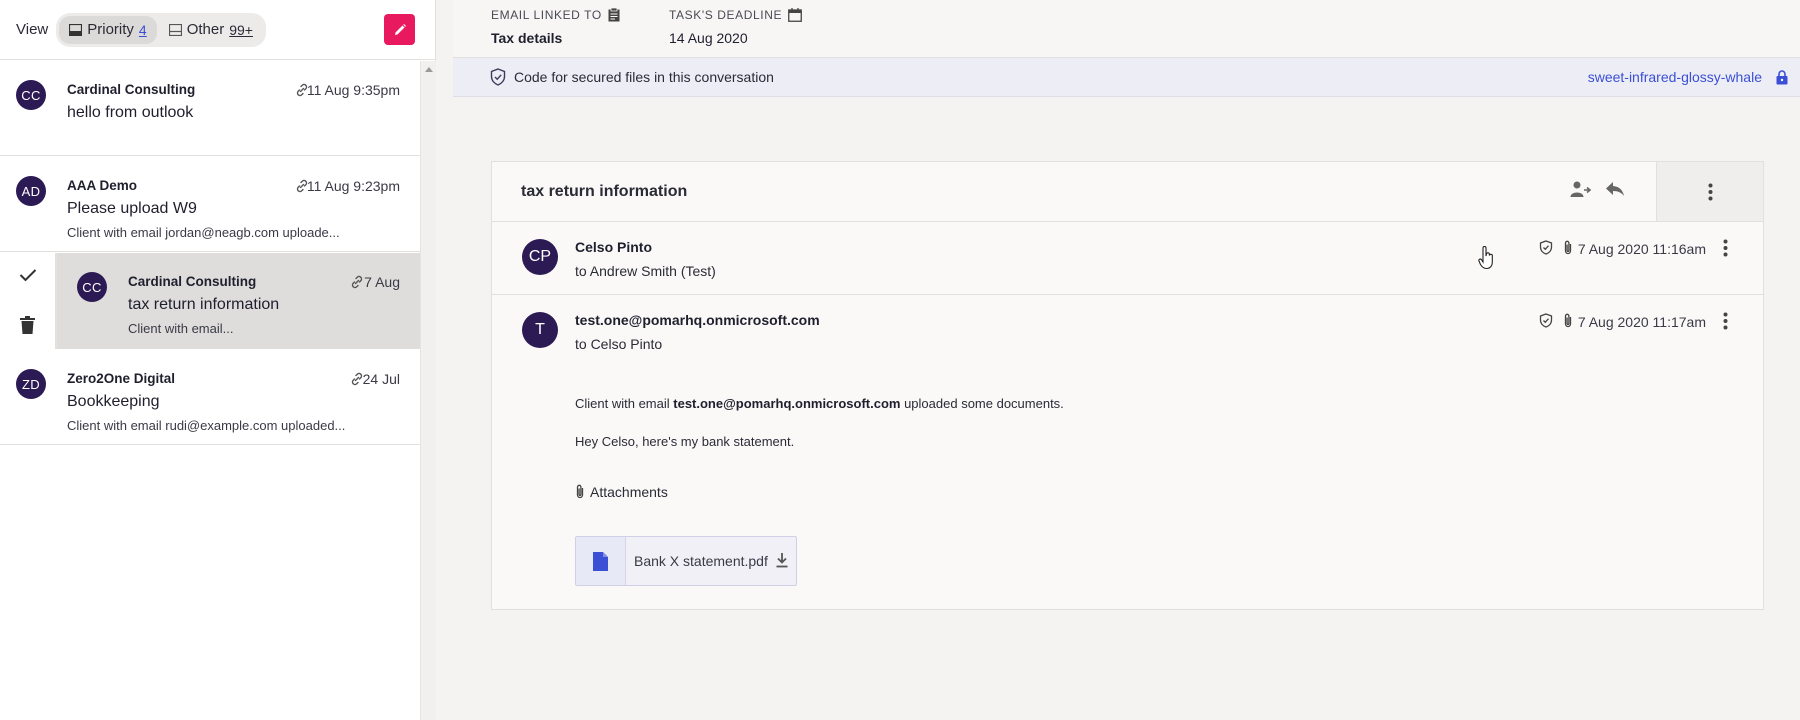 The image size is (1800, 720). What do you see at coordinates (629, 492) in the screenshot?
I see `attachments-label: Attachments` at bounding box center [629, 492].